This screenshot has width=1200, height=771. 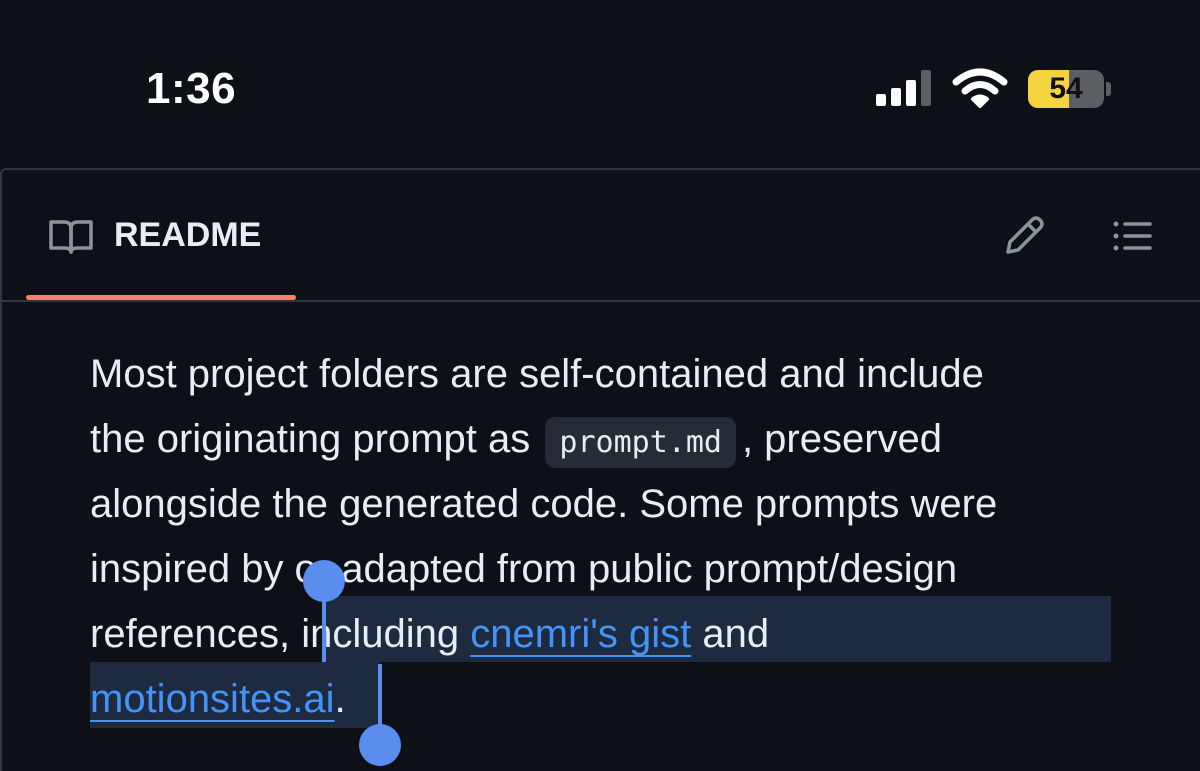 What do you see at coordinates (161, 297) in the screenshot?
I see `active-tab-indicator` at bounding box center [161, 297].